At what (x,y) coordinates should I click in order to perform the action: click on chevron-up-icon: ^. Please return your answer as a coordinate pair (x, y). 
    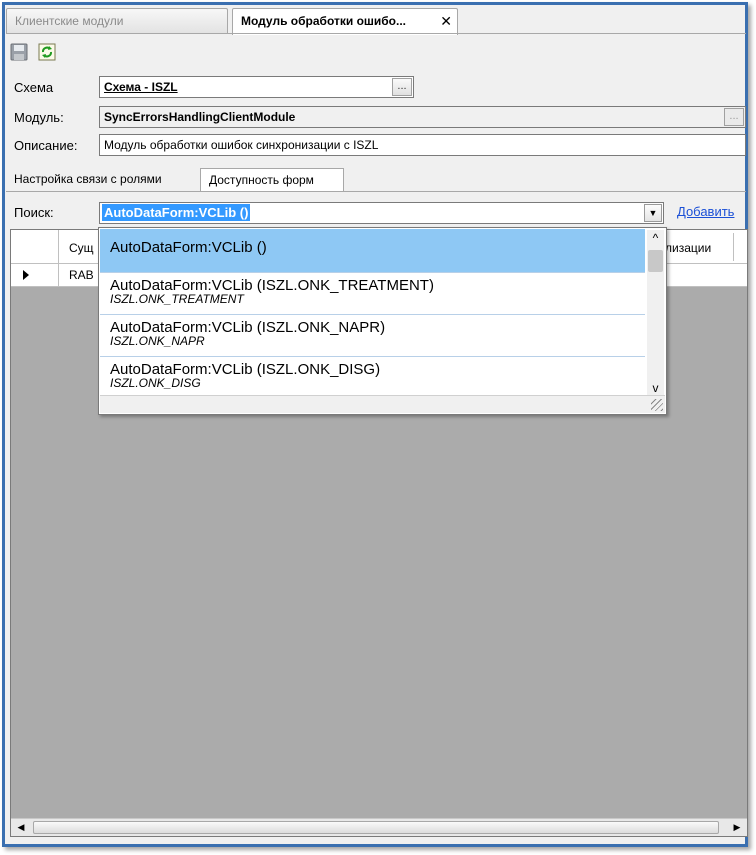
    Looking at the image, I should click on (655, 238).